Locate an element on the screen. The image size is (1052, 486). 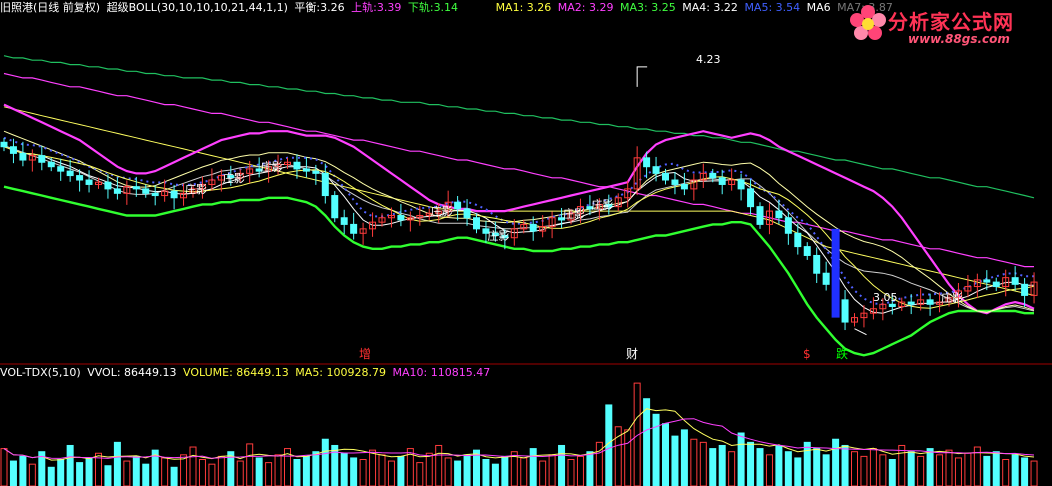
ma5-value: MA5: 3.54 is located at coordinates (772, 7).